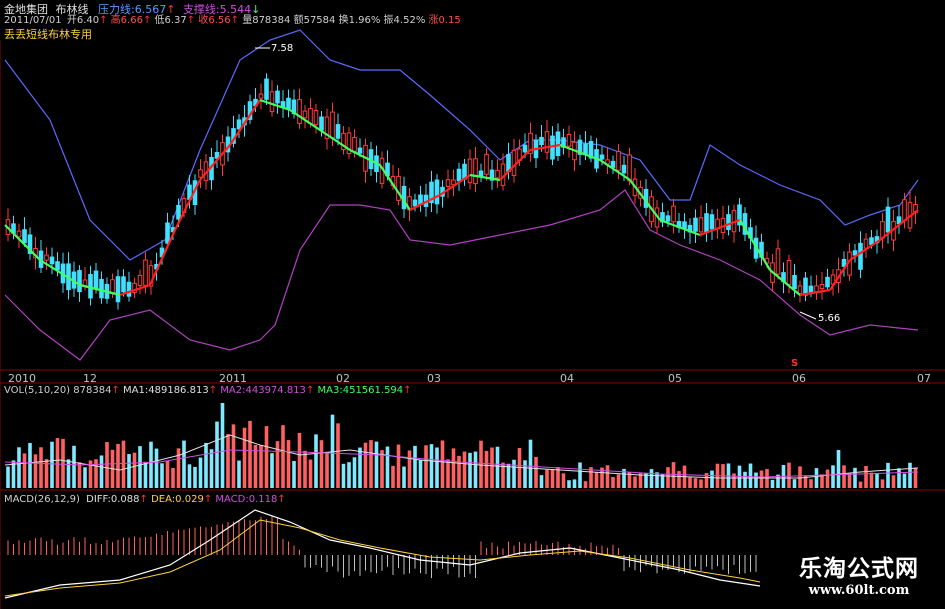 Image resolution: width=945 pixels, height=609 pixels. What do you see at coordinates (92, 390) in the screenshot?
I see `vol-value: 878384` at bounding box center [92, 390].